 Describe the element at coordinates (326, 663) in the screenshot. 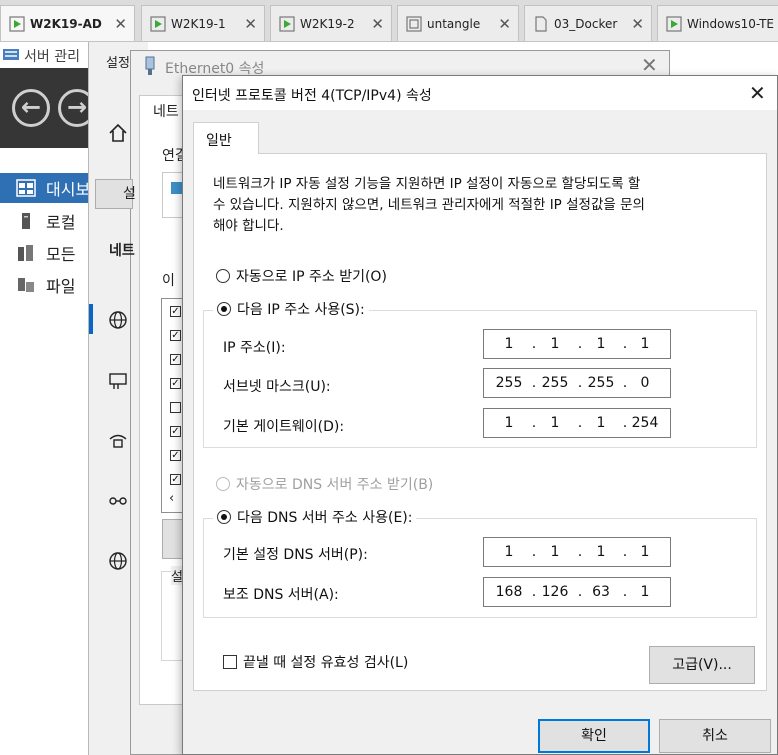

I see `validate-settings-label: 끝낼 때 설정 유효성 검사(L)` at that location.